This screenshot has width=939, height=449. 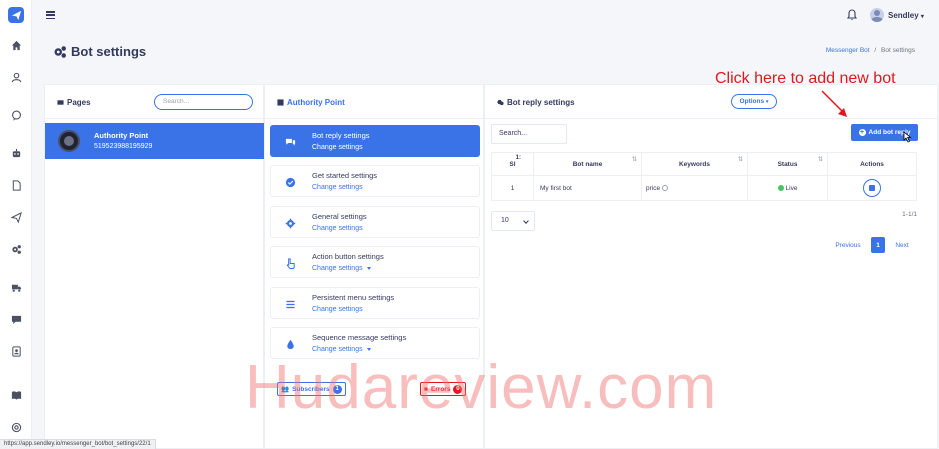 What do you see at coordinates (16, 15) in the screenshot?
I see `app-logo` at bounding box center [16, 15].